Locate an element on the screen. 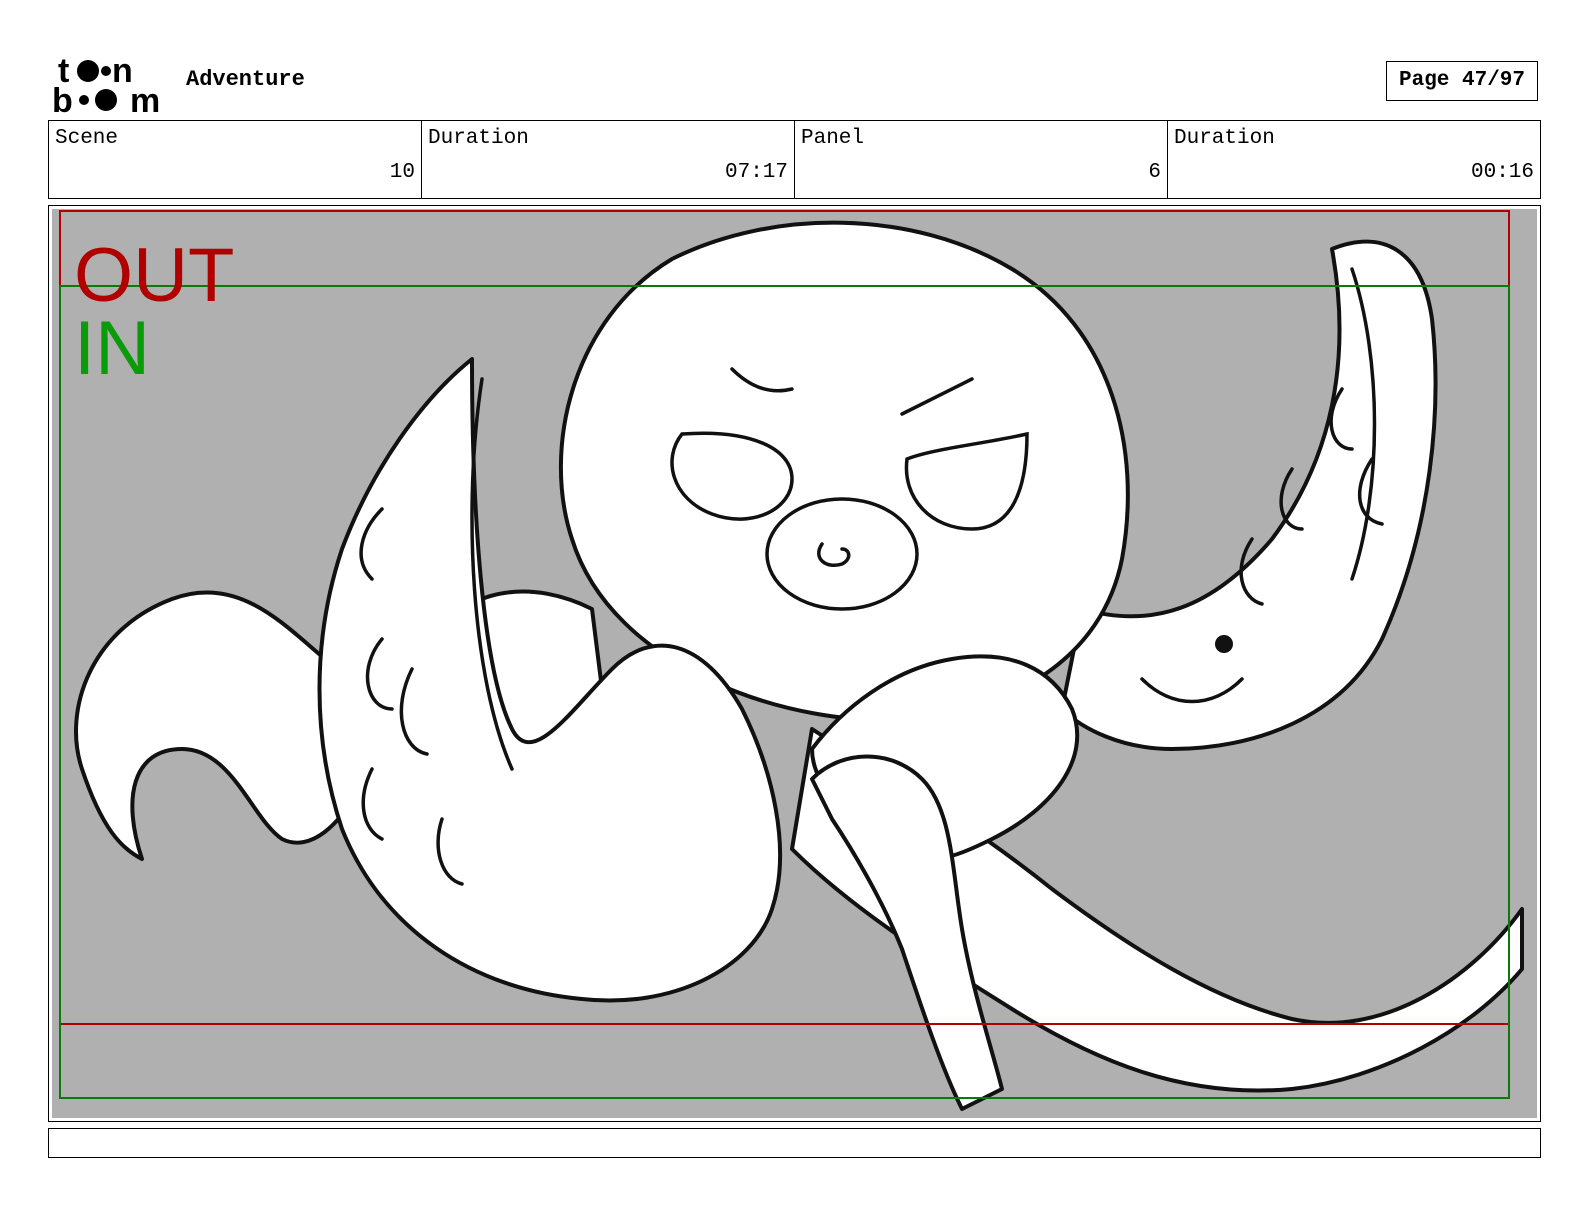 This screenshot has width=1584, height=1224. sketch-dot is located at coordinates (1224, 644).